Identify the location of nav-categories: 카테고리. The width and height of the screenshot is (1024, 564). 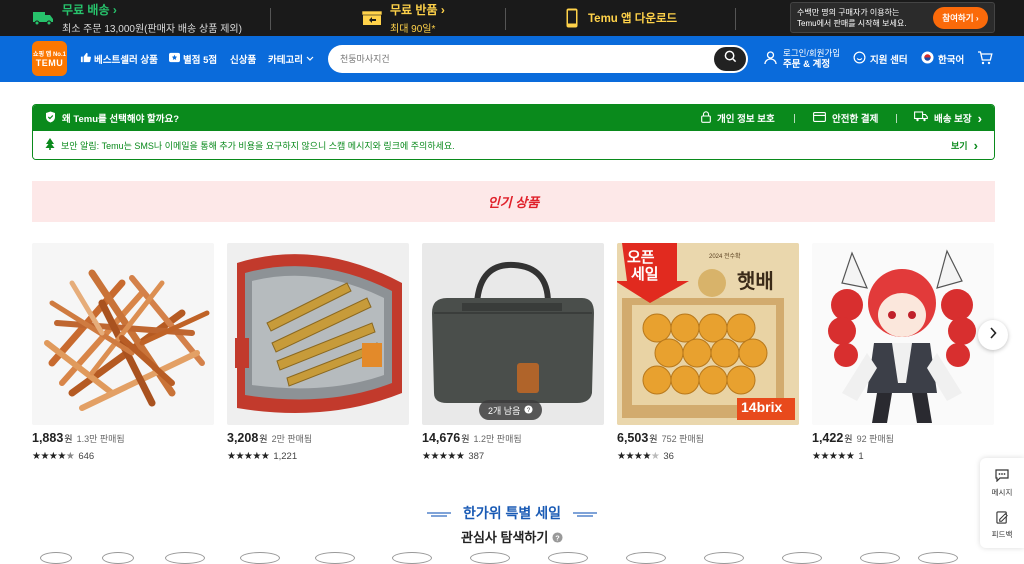
(291, 59).